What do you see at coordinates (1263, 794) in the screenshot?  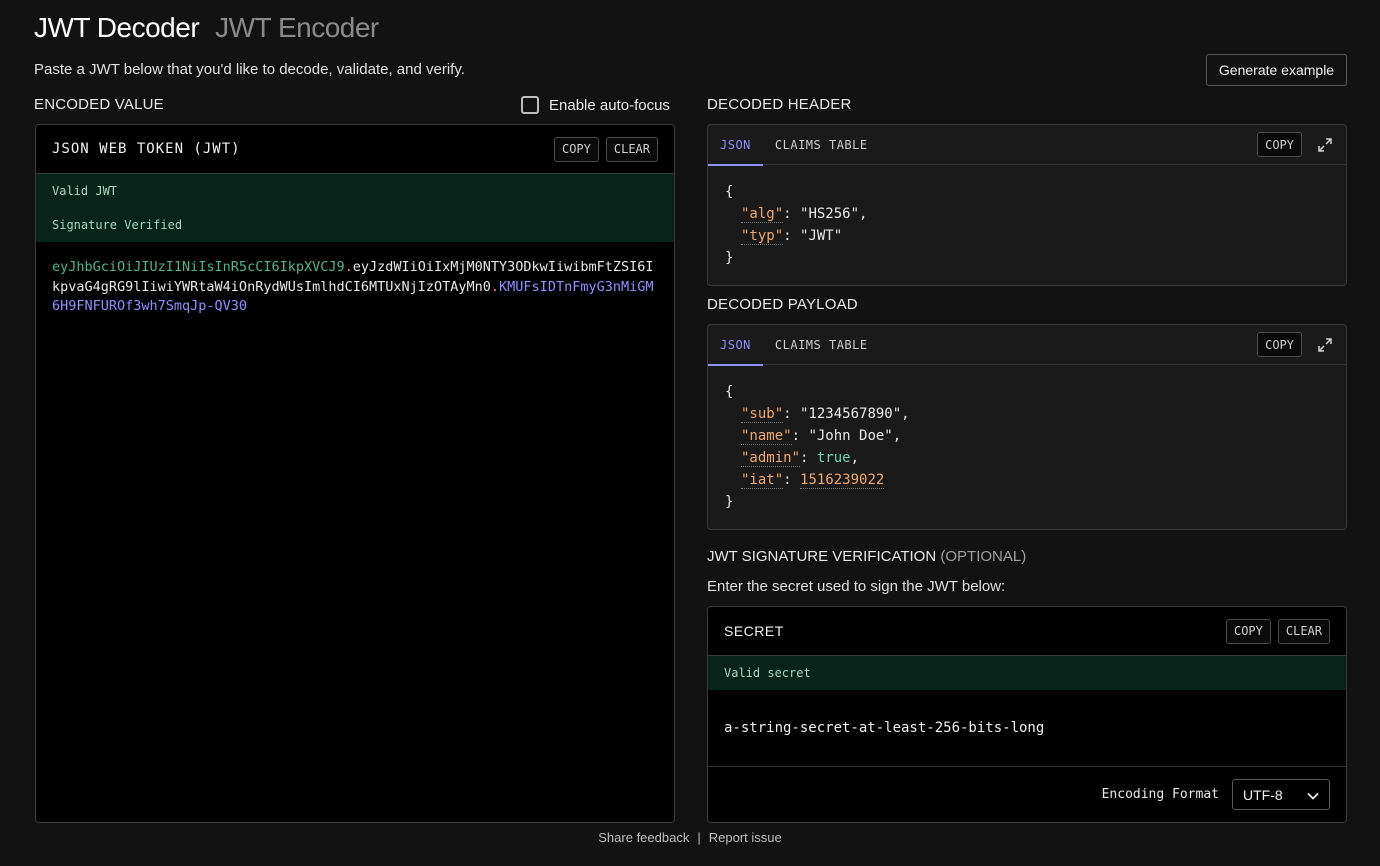 I see `encoding-format-value: UTF-8` at bounding box center [1263, 794].